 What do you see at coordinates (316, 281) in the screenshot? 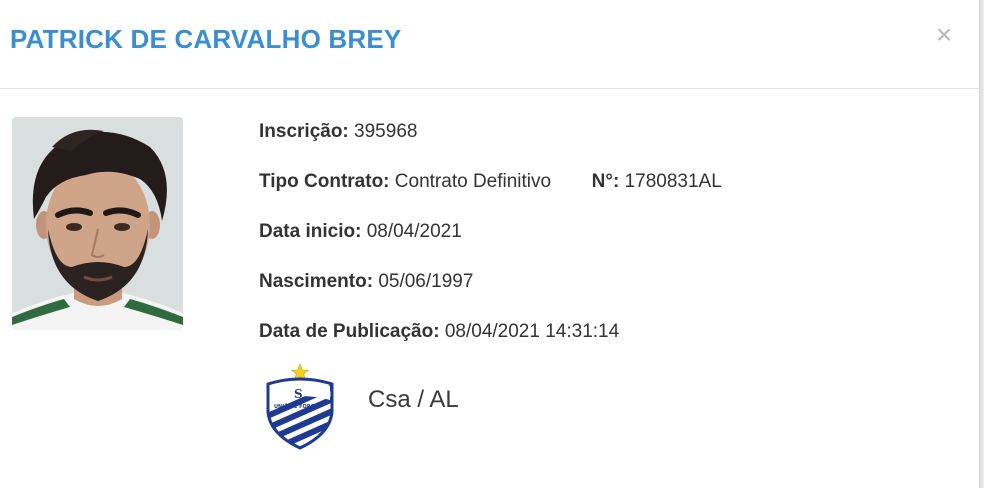
I see `nascimento-label: Nascimento:` at bounding box center [316, 281].